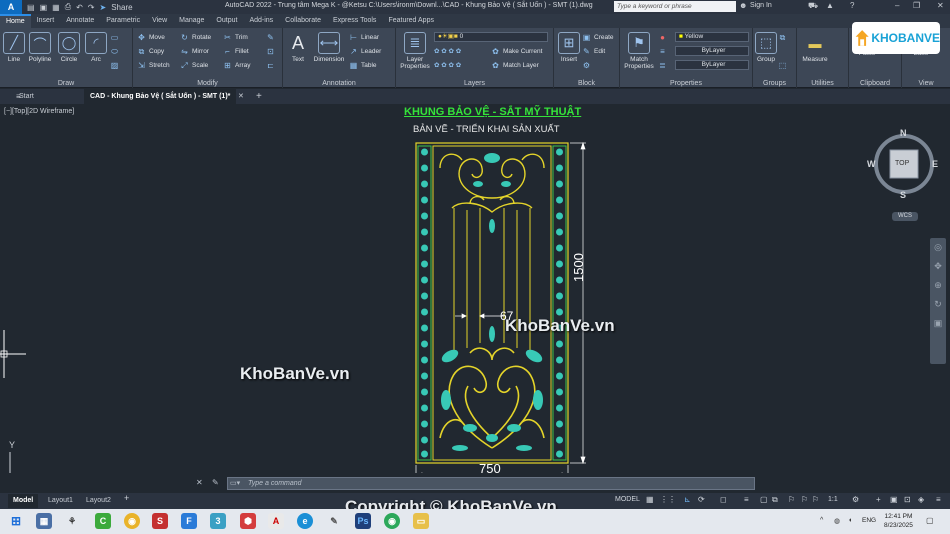 This screenshot has height=534, width=950. What do you see at coordinates (261, 21) in the screenshot?
I see `tab-add-ins: Add-ins` at bounding box center [261, 21].